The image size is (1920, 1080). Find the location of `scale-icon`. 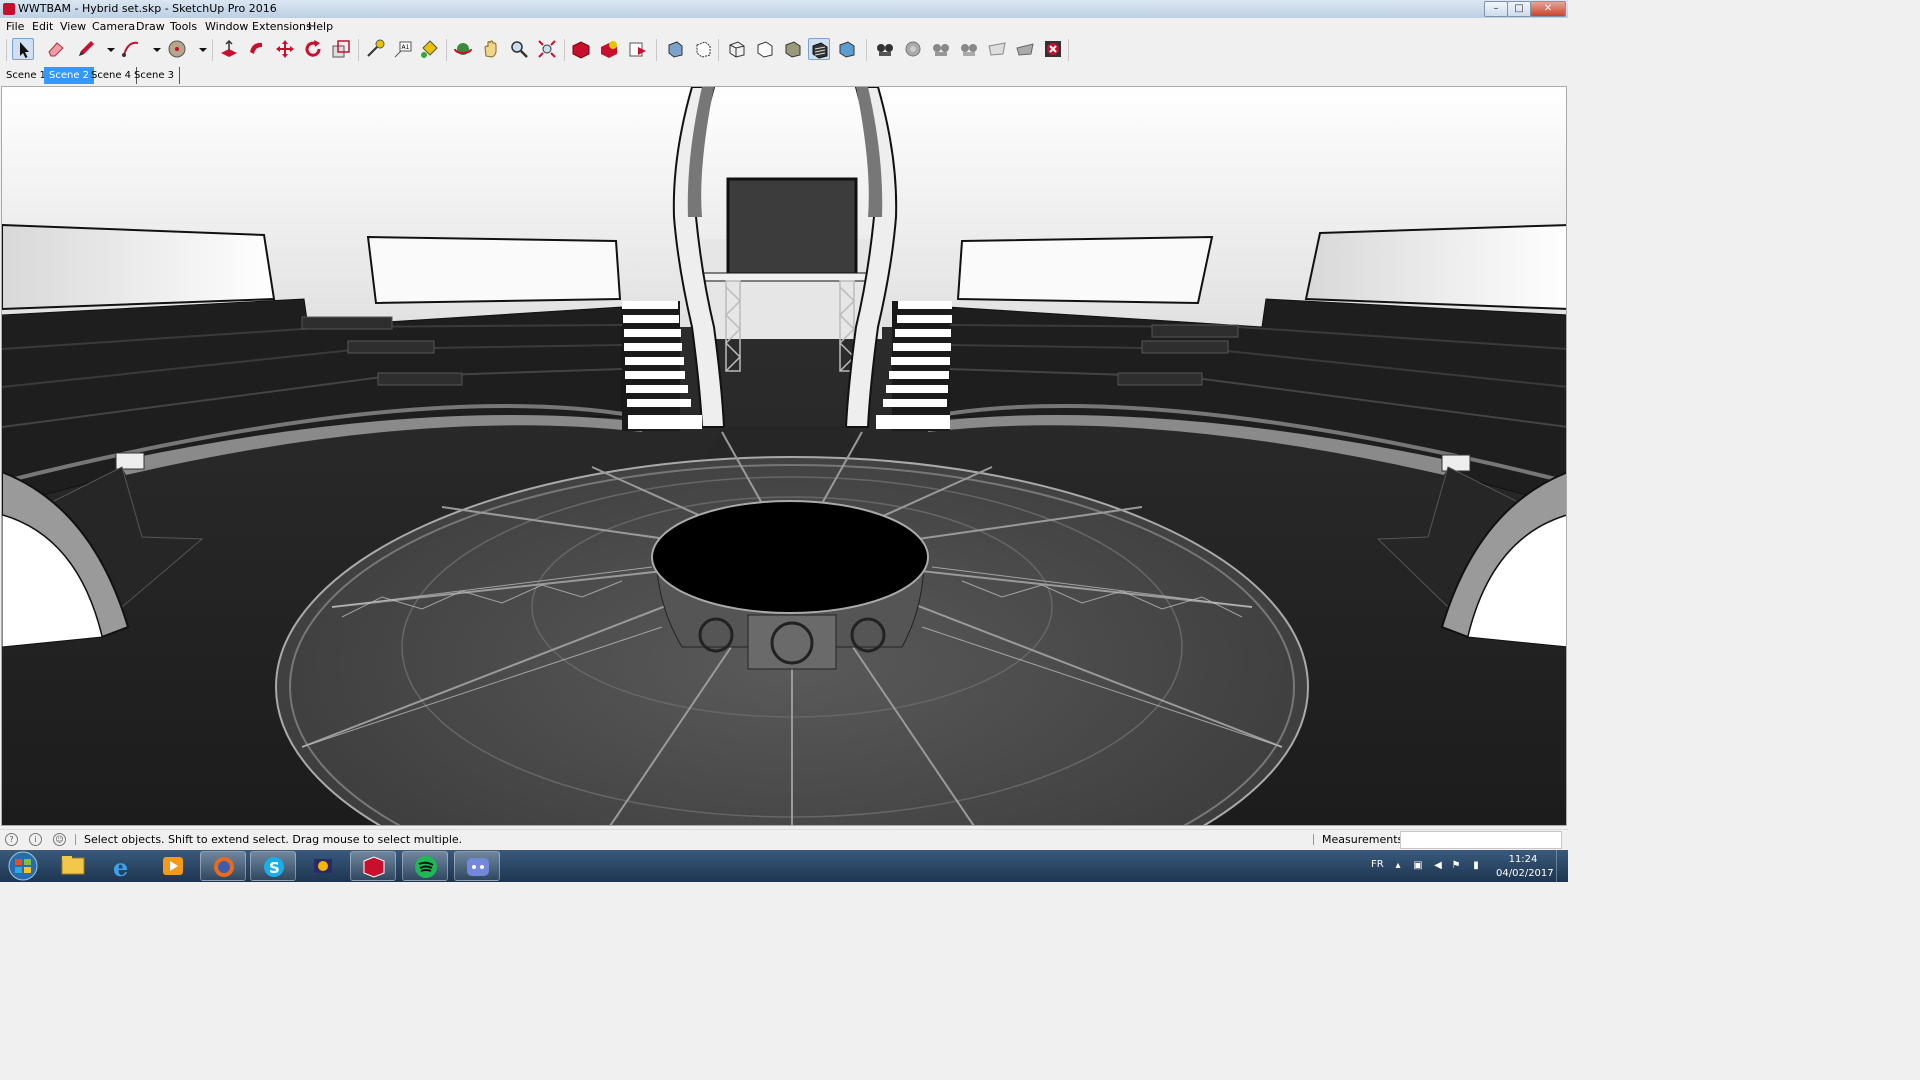

scale-icon is located at coordinates (341, 49).